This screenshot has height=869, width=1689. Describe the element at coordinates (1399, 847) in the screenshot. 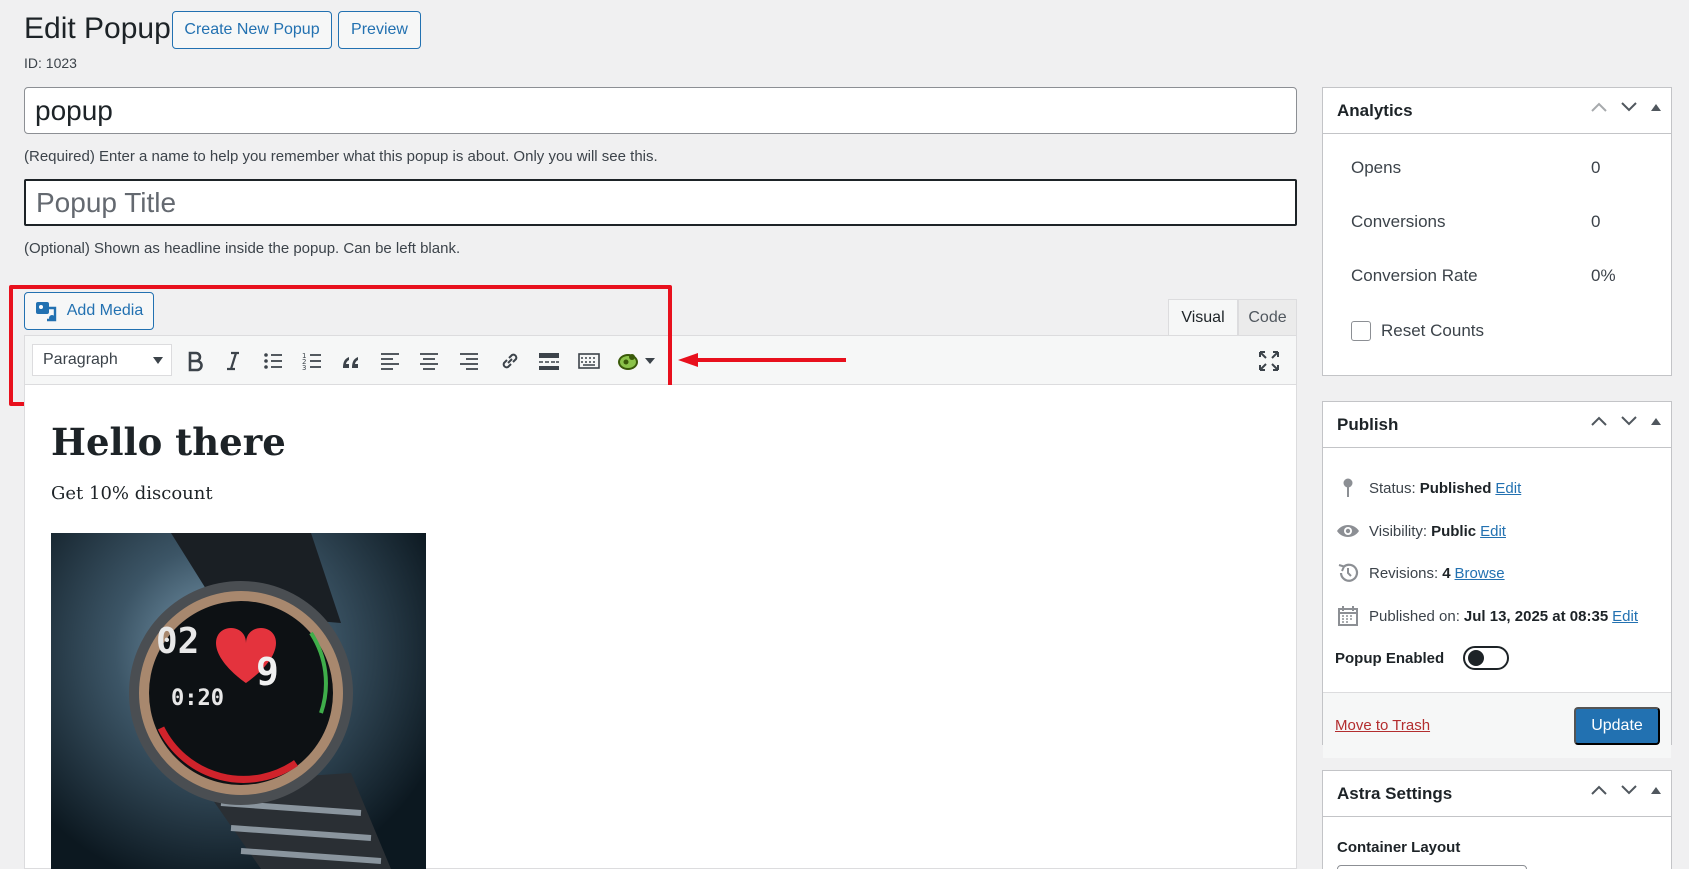

I see `container-layout-label: Container Layout` at that location.